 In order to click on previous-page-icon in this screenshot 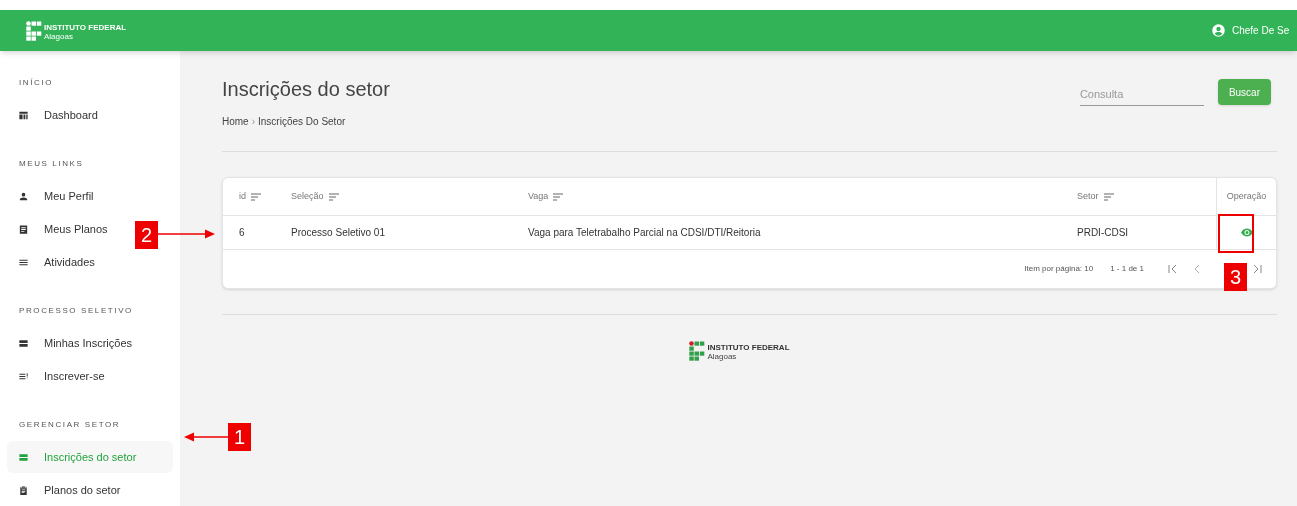, I will do `click(1197, 269)`.